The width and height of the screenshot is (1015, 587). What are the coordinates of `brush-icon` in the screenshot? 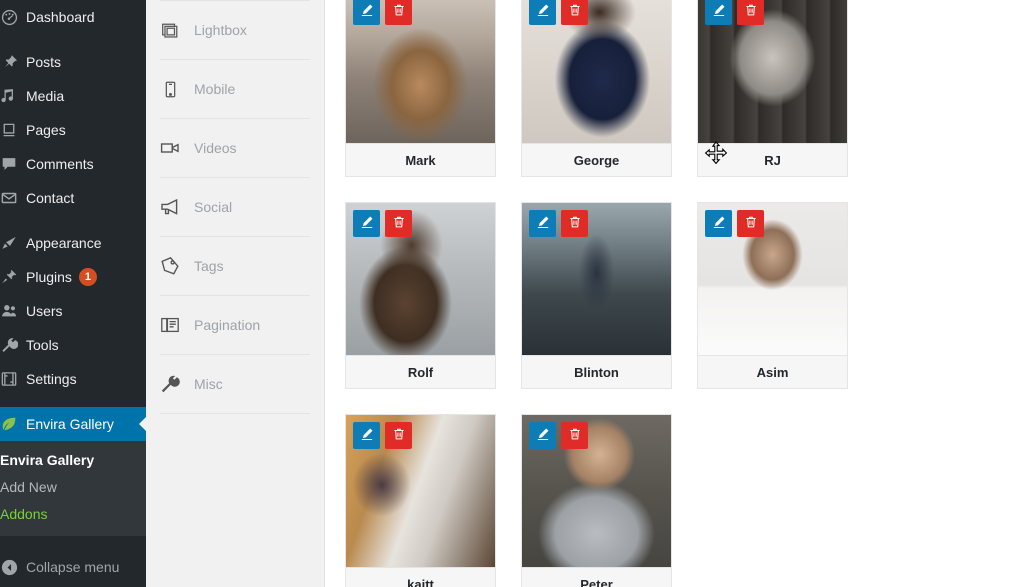 It's located at (13, 243).